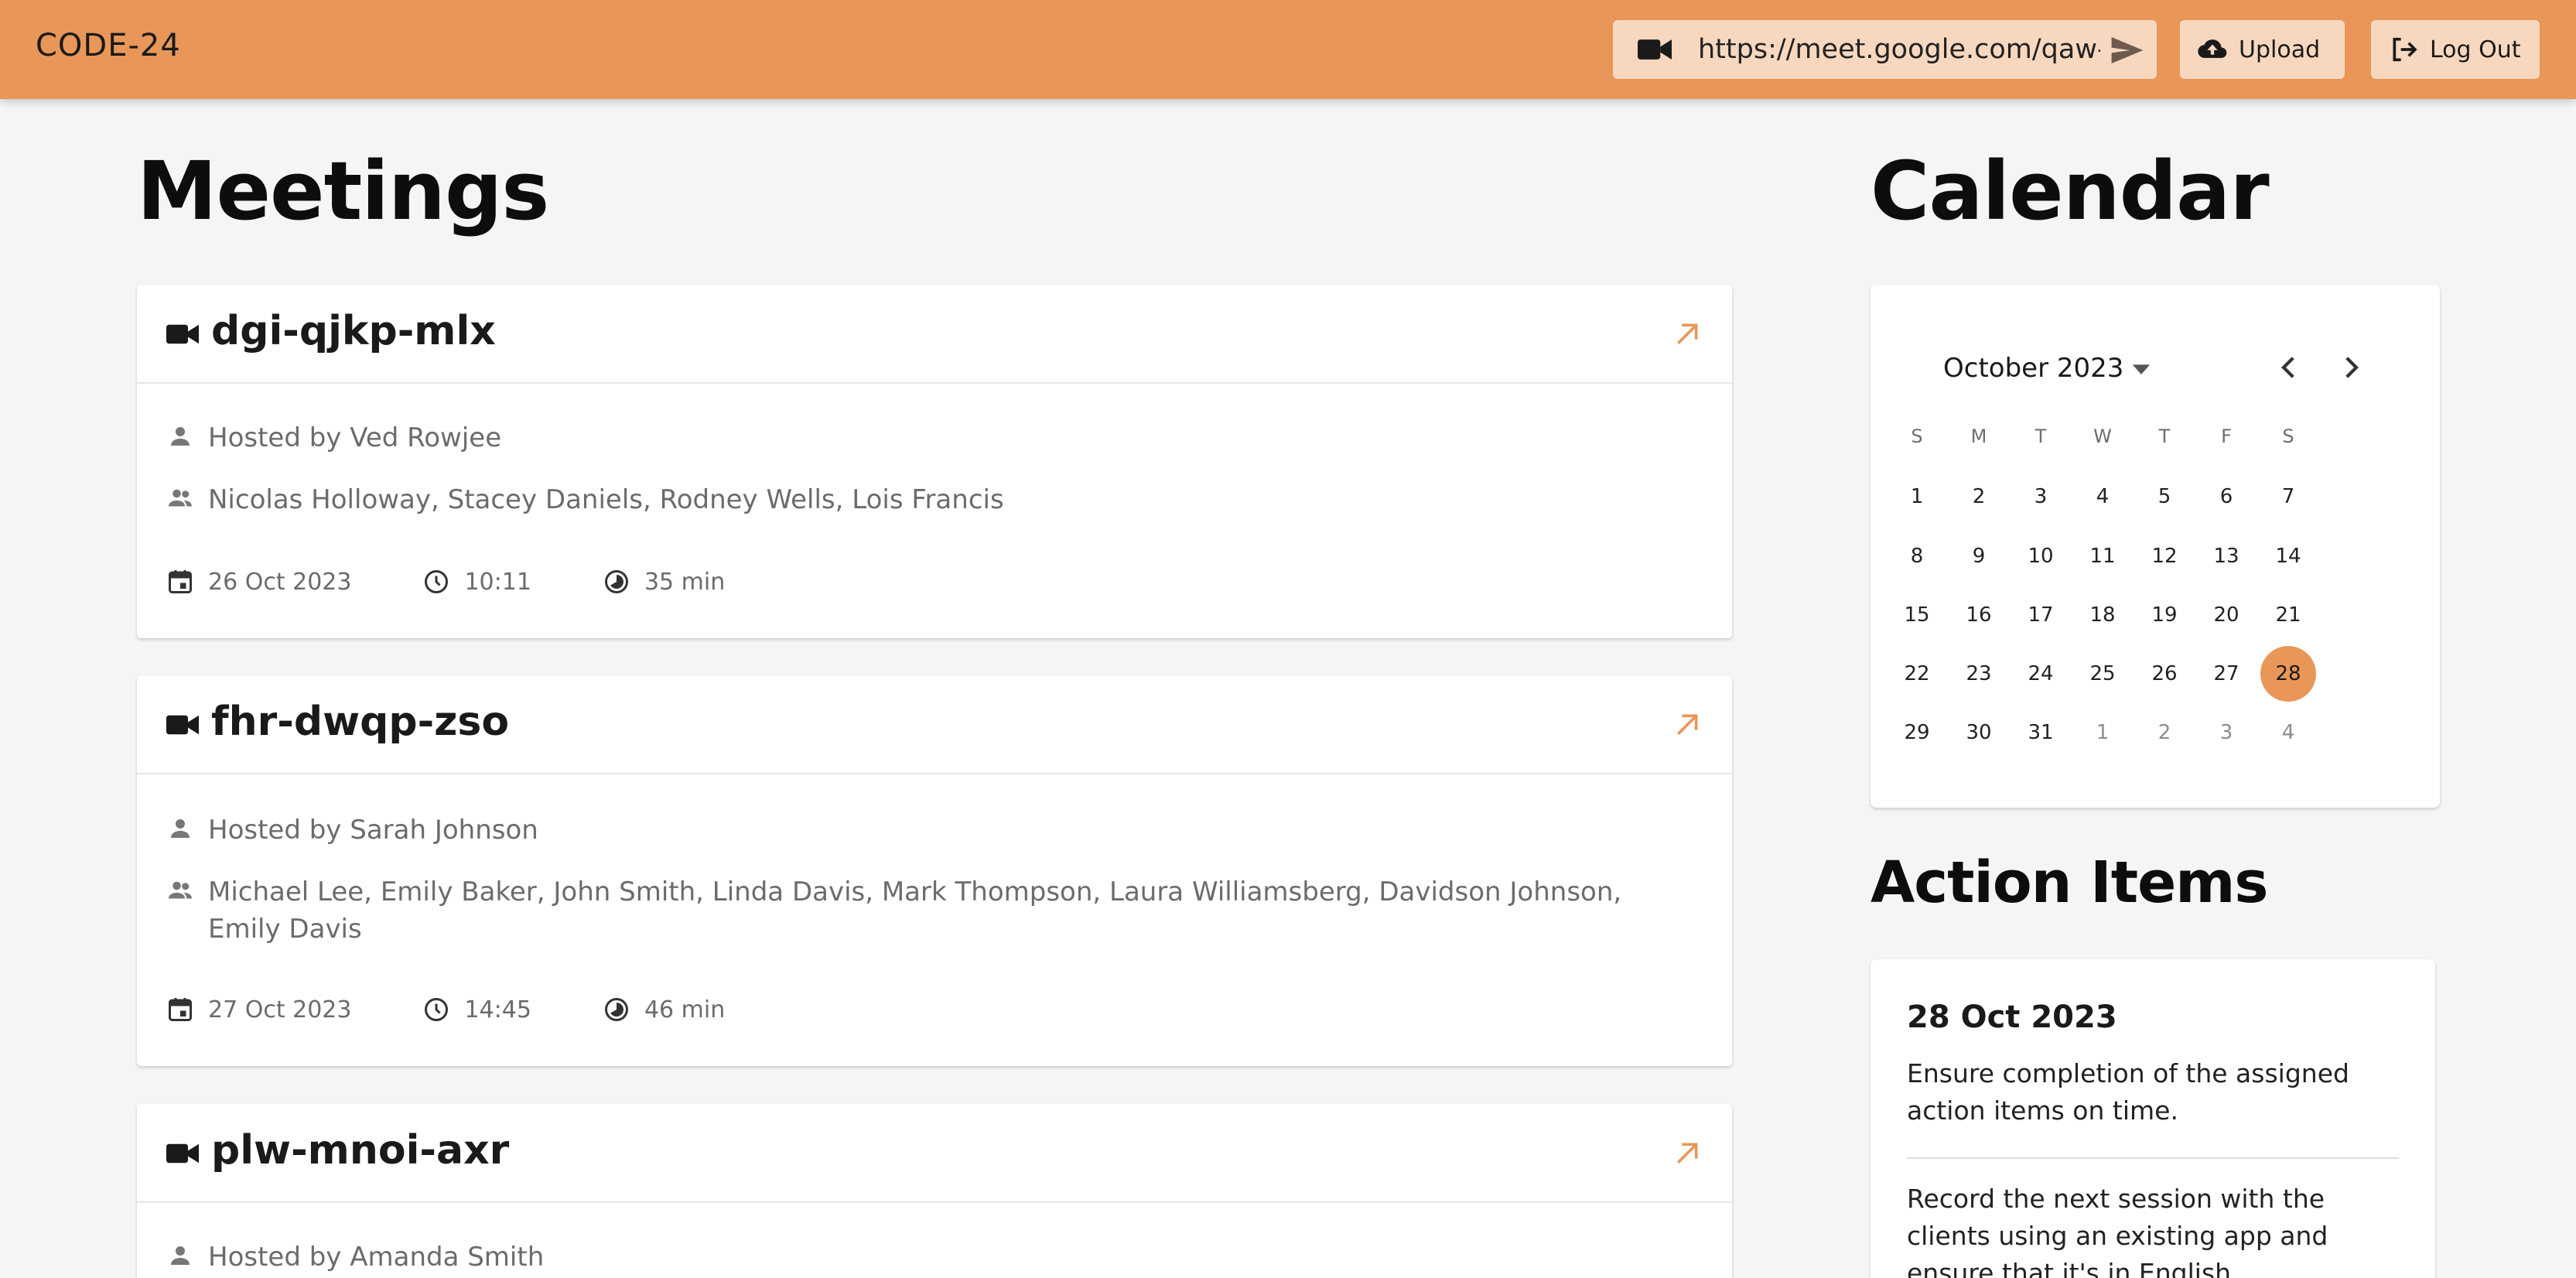 This screenshot has height=1278, width=2576. What do you see at coordinates (1979, 732) in the screenshot?
I see `calendar-day: 30` at bounding box center [1979, 732].